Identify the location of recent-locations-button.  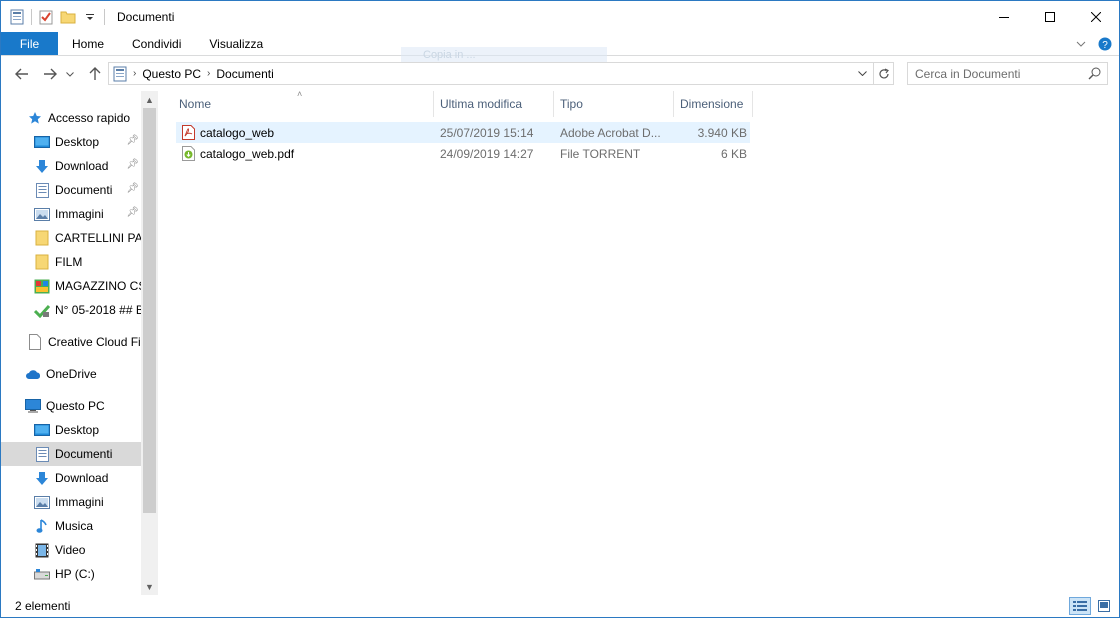
(70, 74).